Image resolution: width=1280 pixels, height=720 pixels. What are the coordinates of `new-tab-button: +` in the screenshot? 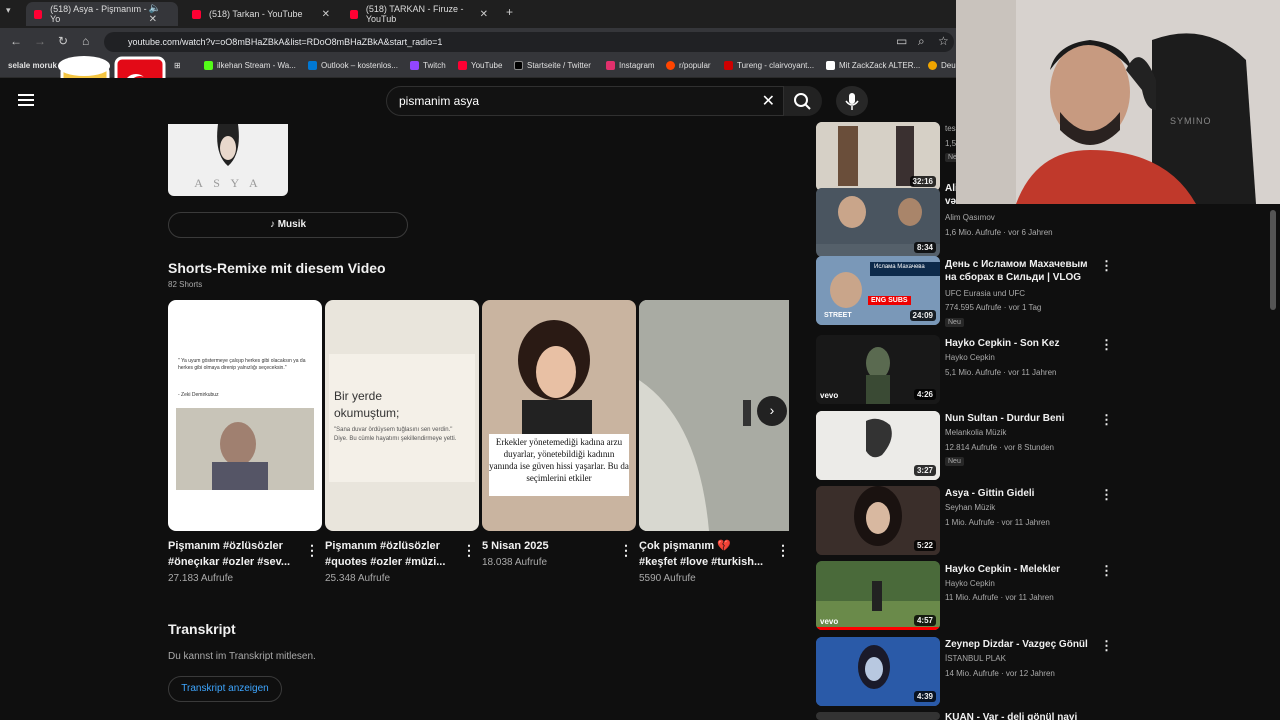 It's located at (509, 12).